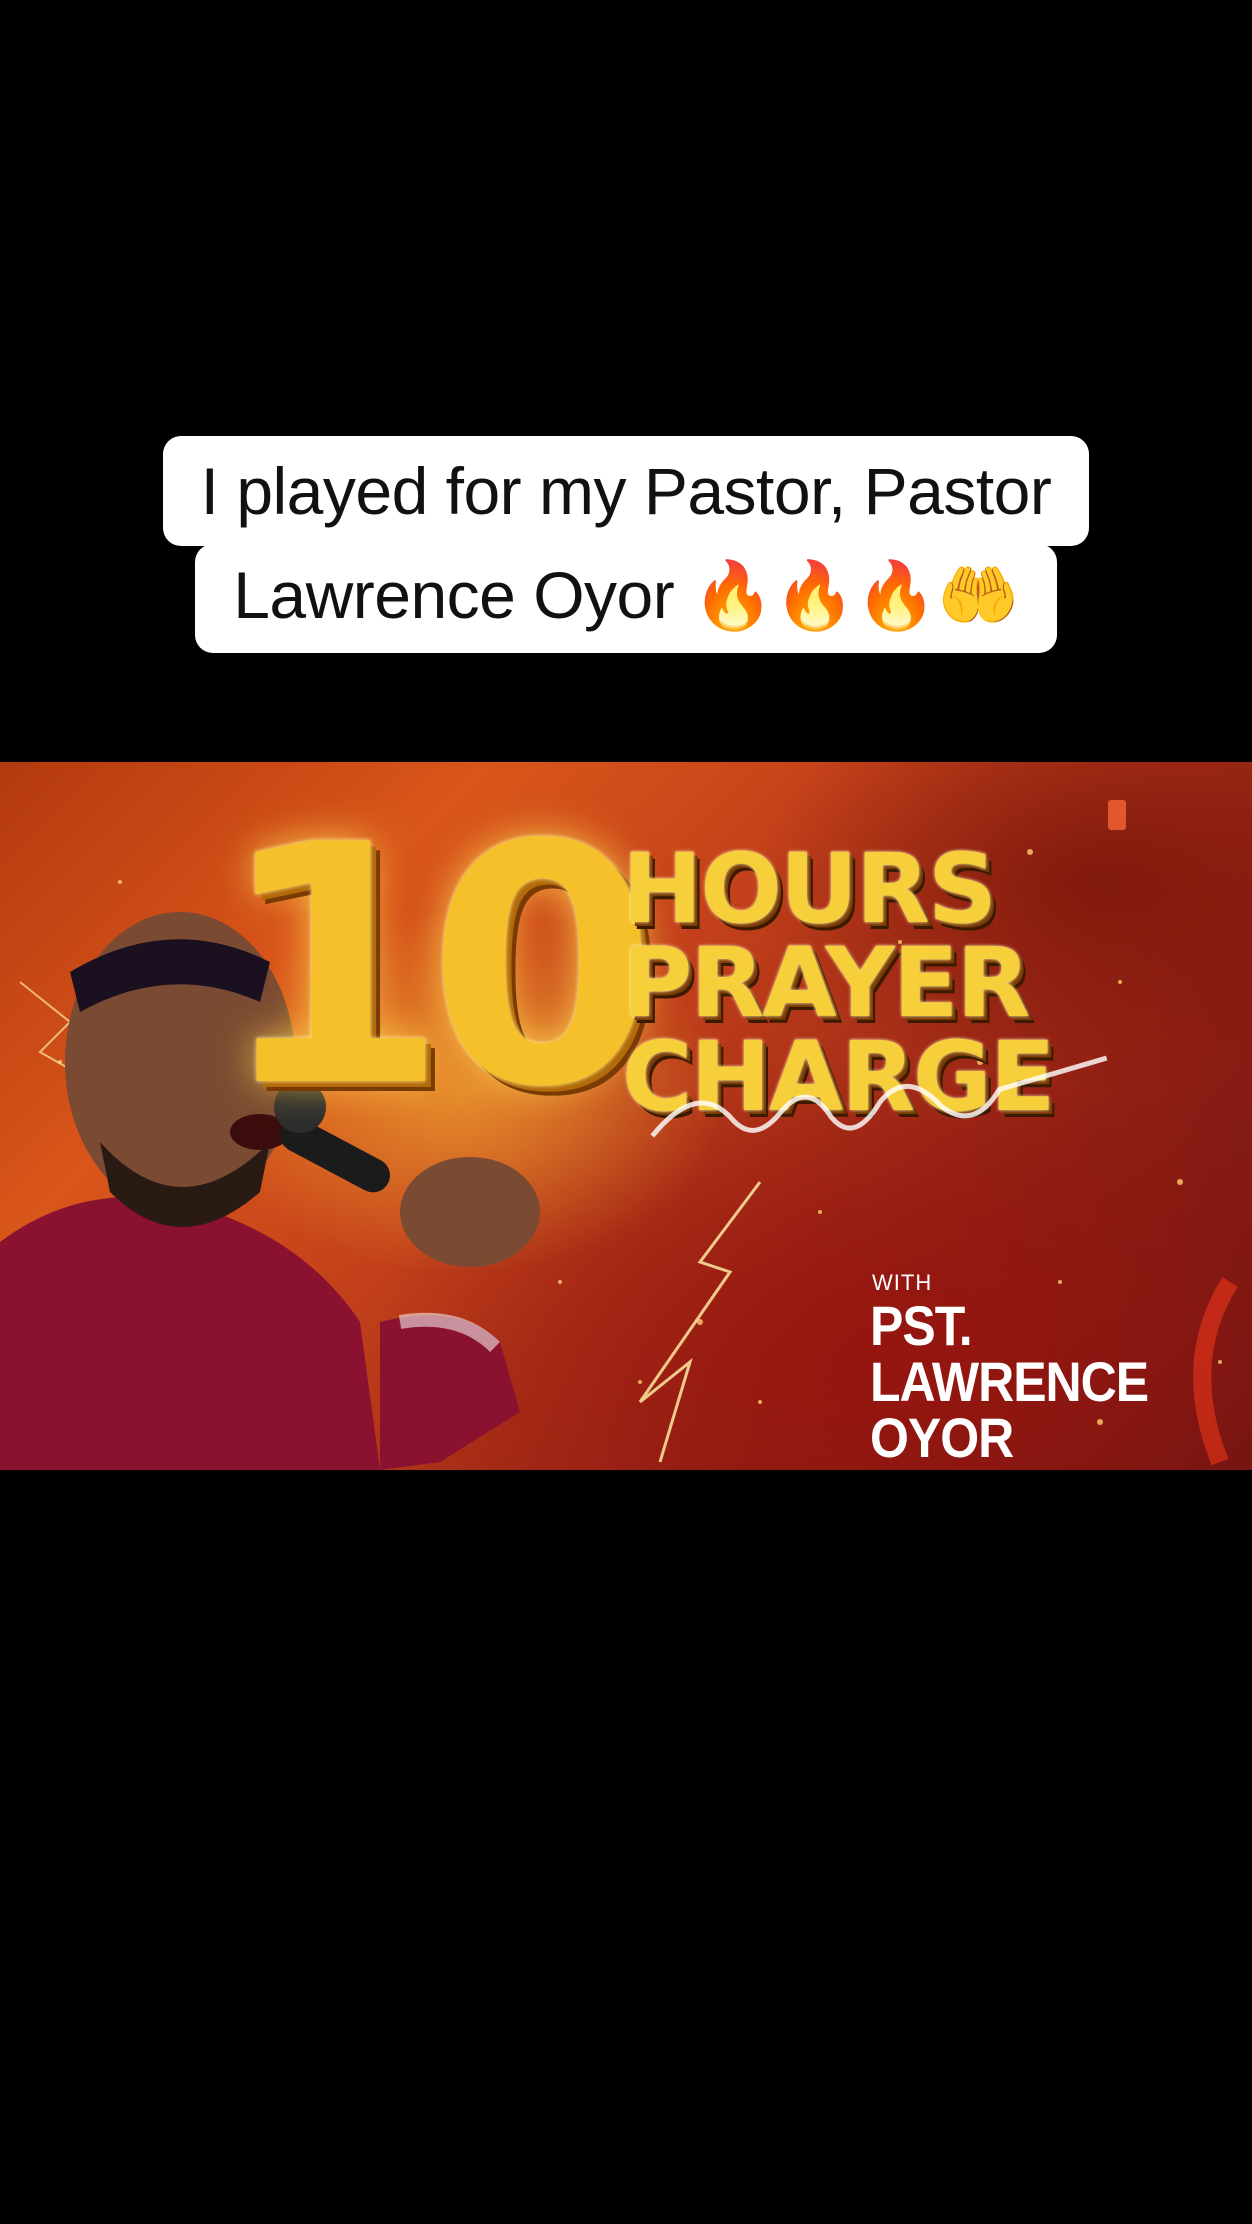 The height and width of the screenshot is (2224, 1252). Describe the element at coordinates (921, 1326) in the screenshot. I see `name-line-pst: PST.` at that location.